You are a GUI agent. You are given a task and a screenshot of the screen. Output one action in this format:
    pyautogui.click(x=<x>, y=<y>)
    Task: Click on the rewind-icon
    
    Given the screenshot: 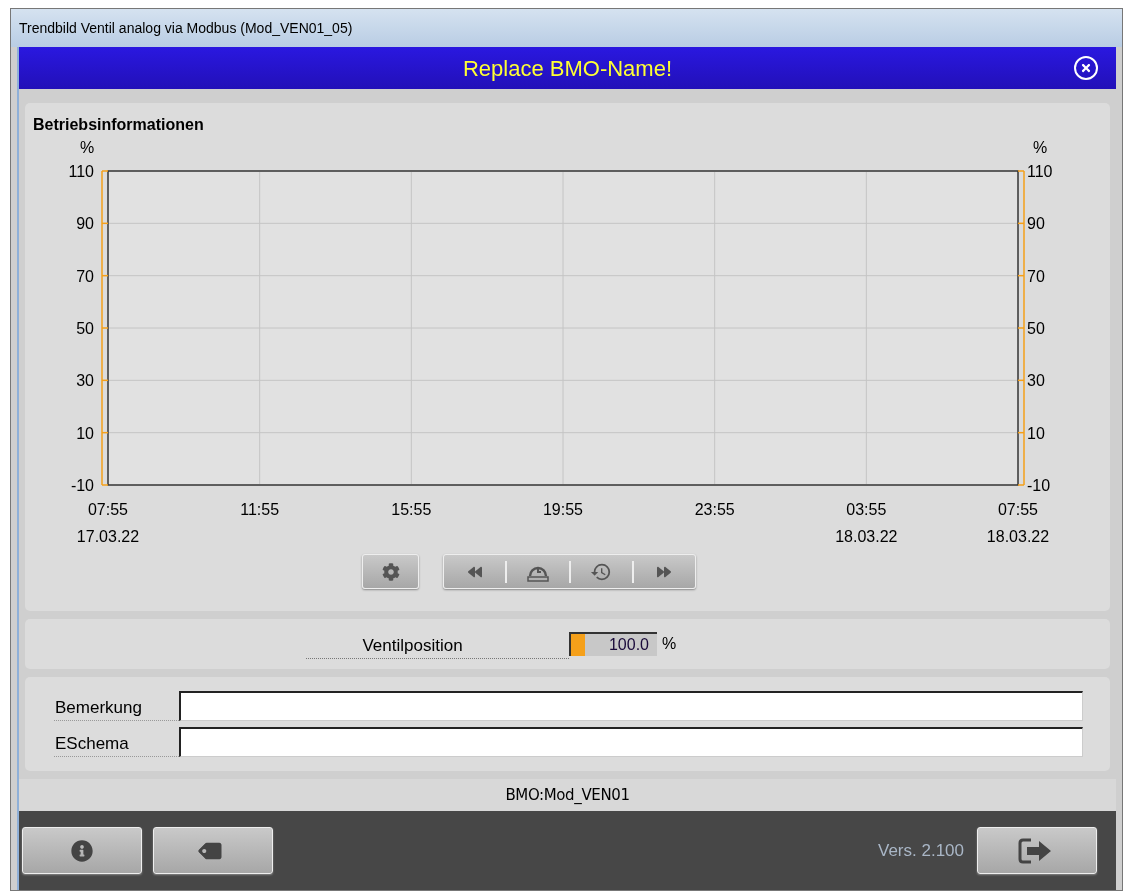 What is the action you would take?
    pyautogui.click(x=474, y=571)
    